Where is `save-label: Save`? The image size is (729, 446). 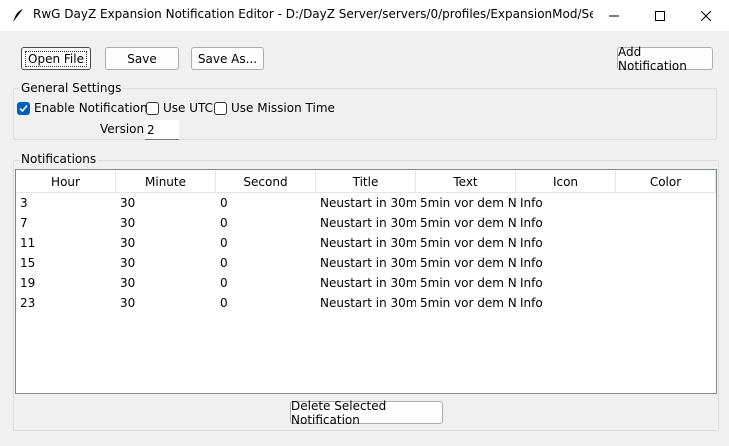
save-label: Save is located at coordinates (142, 58).